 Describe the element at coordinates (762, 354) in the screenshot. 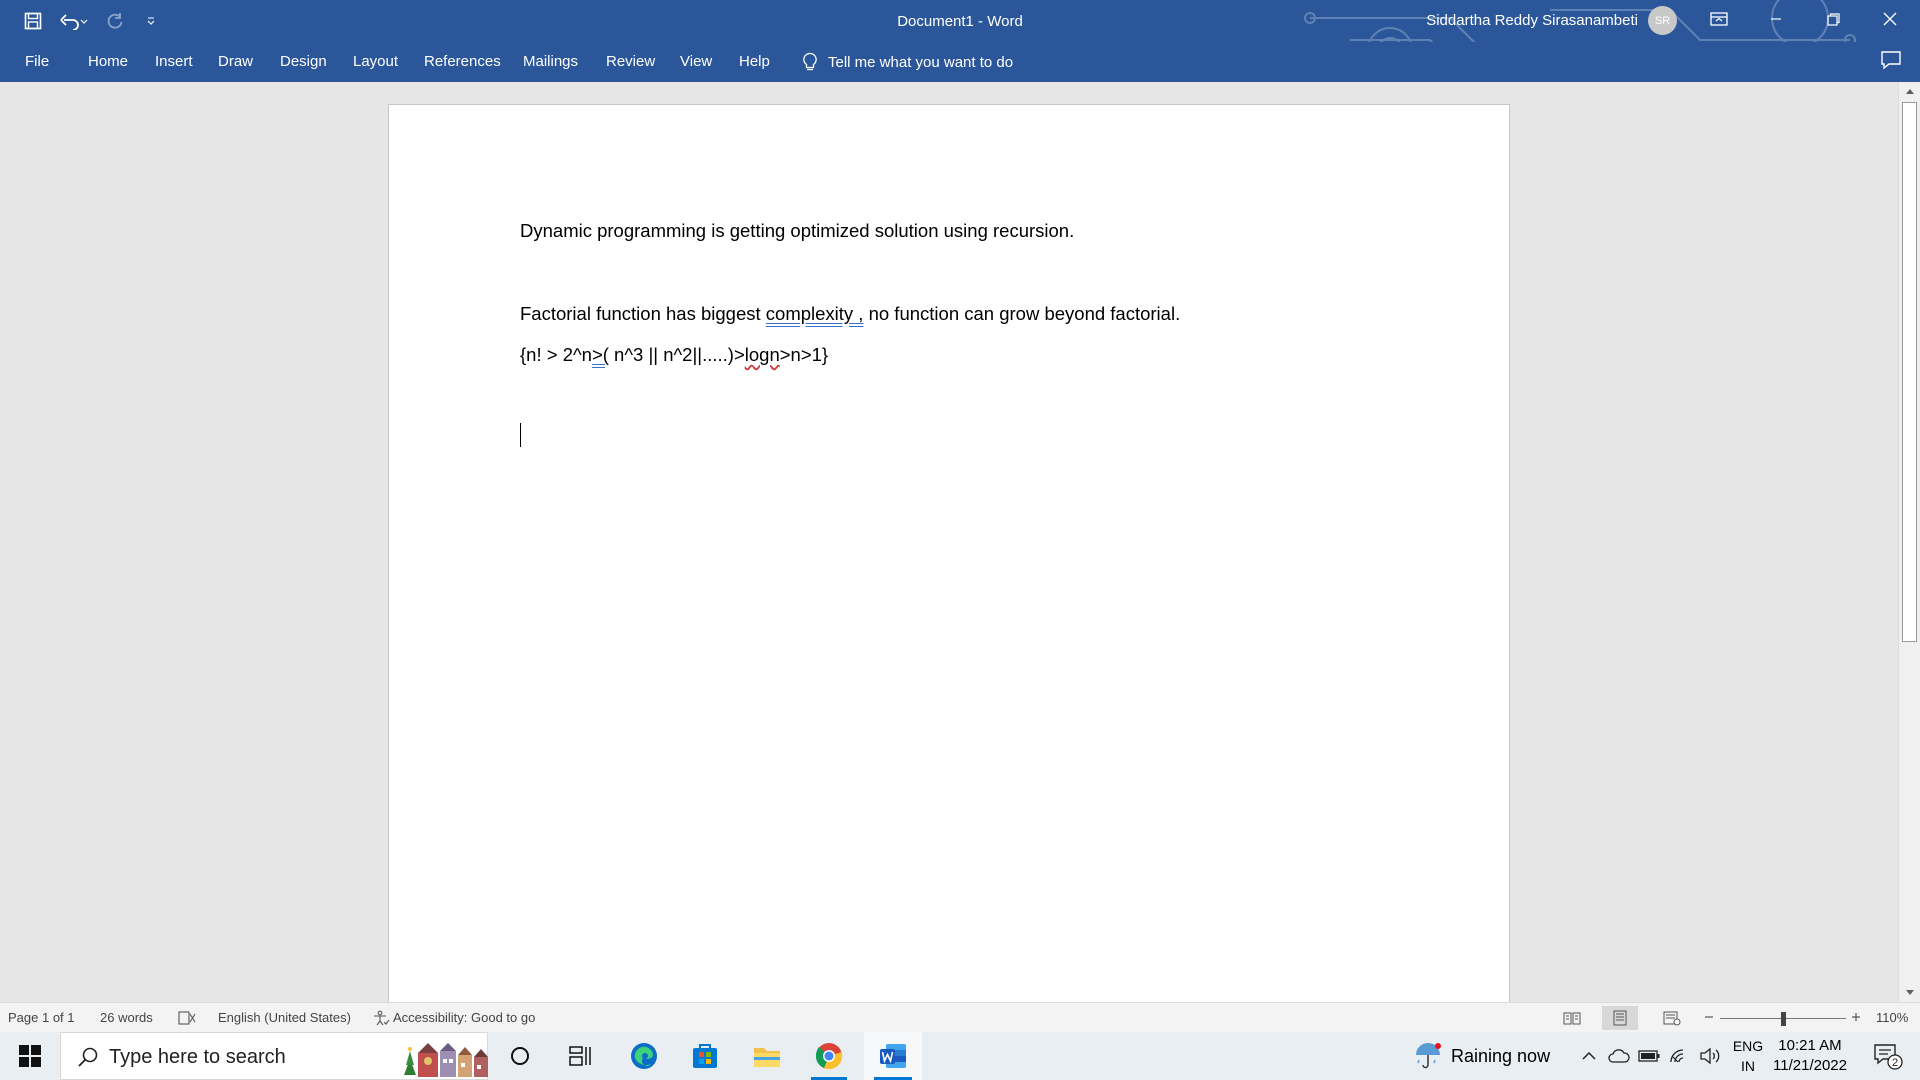

I see `spelling-flagged-word: logn` at that location.